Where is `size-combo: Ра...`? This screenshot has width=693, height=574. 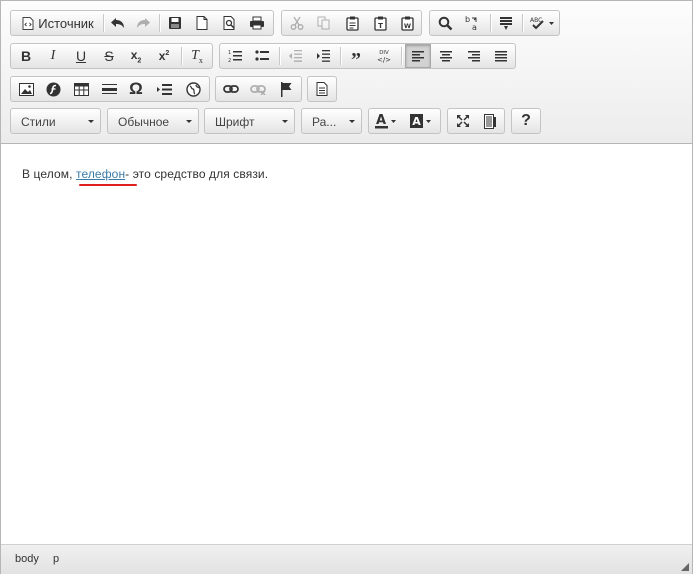
size-combo: Ра... is located at coordinates (331, 121).